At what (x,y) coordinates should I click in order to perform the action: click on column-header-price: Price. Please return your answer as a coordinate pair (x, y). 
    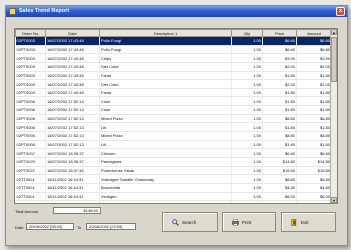
    Looking at the image, I should click on (279, 33).